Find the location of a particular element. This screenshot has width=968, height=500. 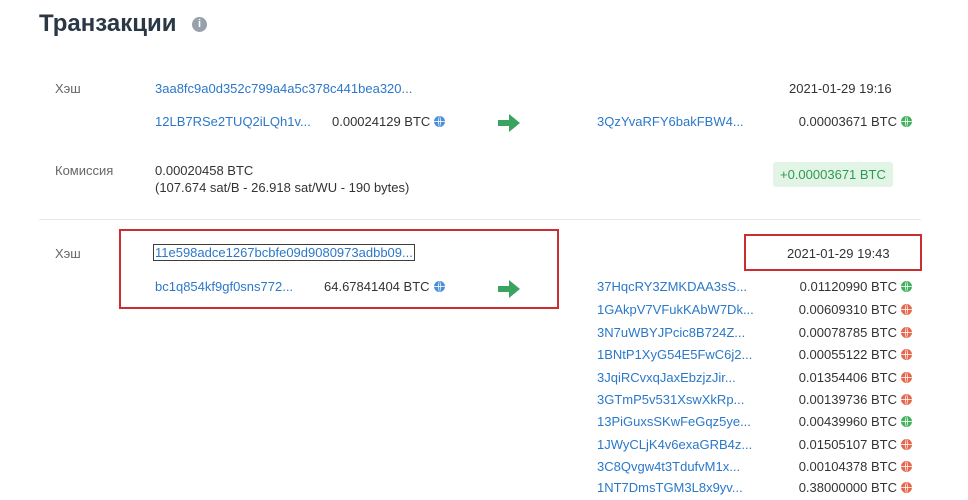

output-amount-value: 0.00003671 BTC is located at coordinates (847, 121).